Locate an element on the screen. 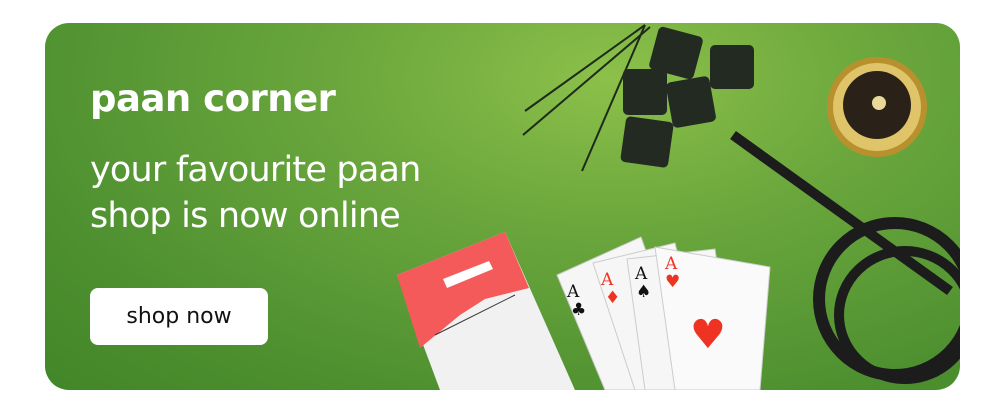  subtitle-line: your favourite paan is located at coordinates (255, 170).